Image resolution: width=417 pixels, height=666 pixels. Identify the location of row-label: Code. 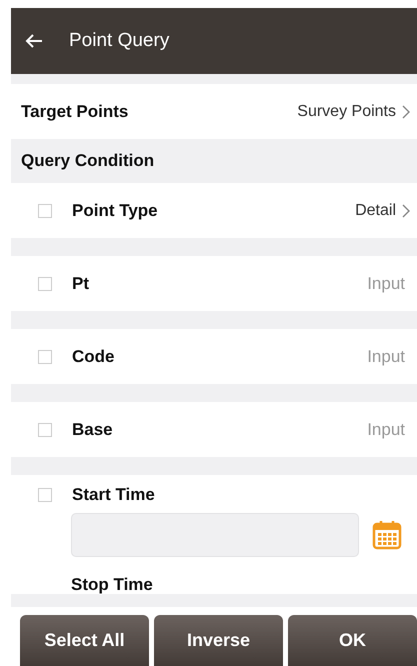
(94, 356).